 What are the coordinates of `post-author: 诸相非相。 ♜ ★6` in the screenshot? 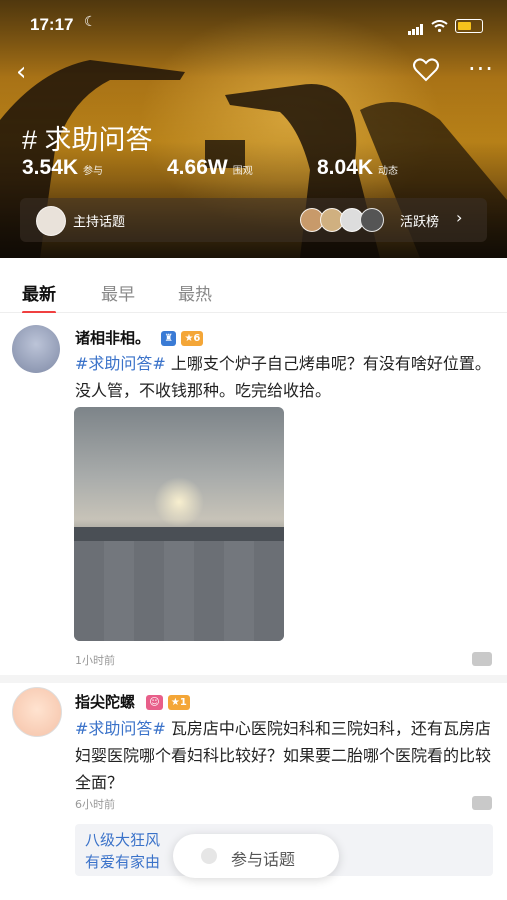 It's located at (139, 337).